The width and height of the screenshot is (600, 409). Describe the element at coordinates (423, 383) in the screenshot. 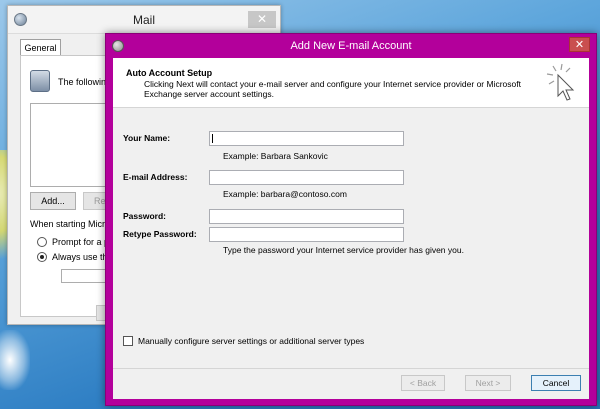

I see `back-button: < Back` at that location.